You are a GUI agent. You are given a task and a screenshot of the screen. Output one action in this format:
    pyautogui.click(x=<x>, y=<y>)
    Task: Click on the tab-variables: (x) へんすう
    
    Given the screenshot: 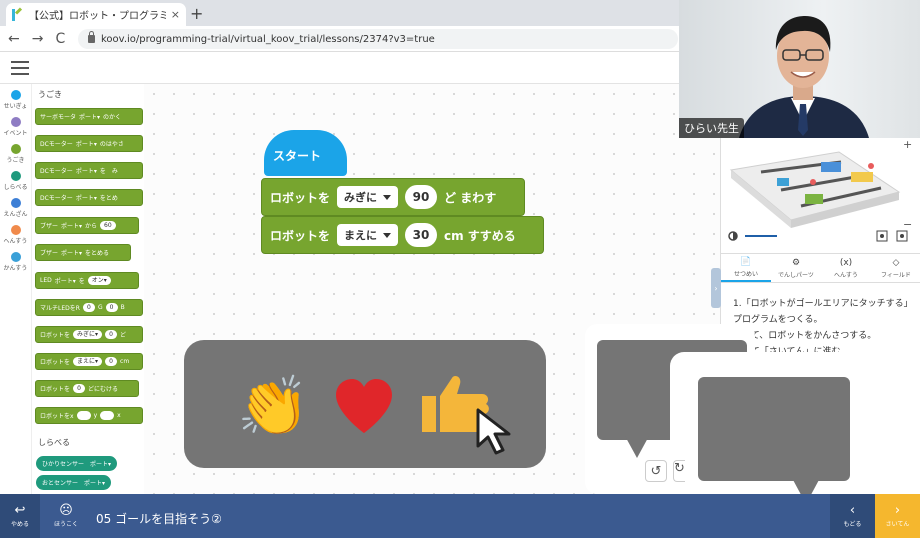 What is the action you would take?
    pyautogui.click(x=846, y=268)
    